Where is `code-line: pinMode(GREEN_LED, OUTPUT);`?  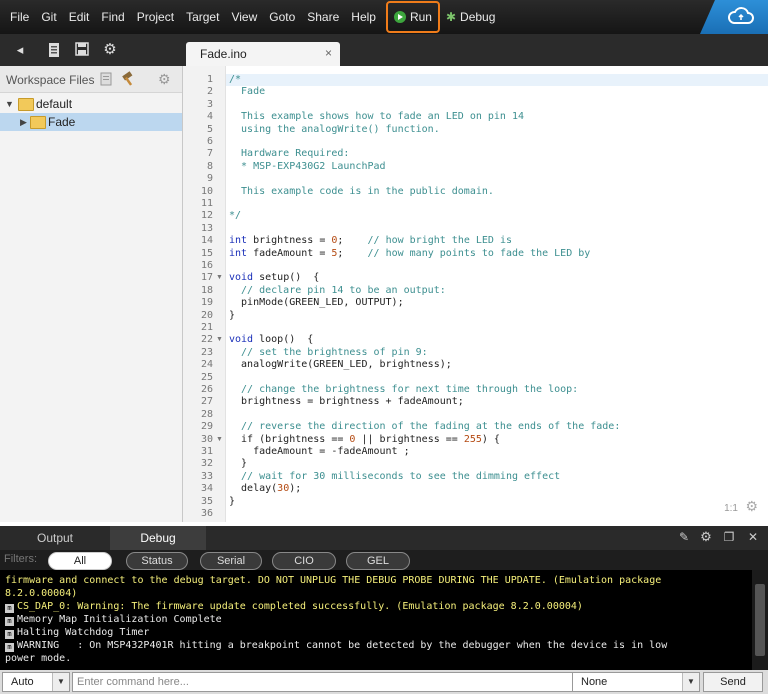 code-line: pinMode(GREEN_LED, OUTPUT); is located at coordinates (316, 303).